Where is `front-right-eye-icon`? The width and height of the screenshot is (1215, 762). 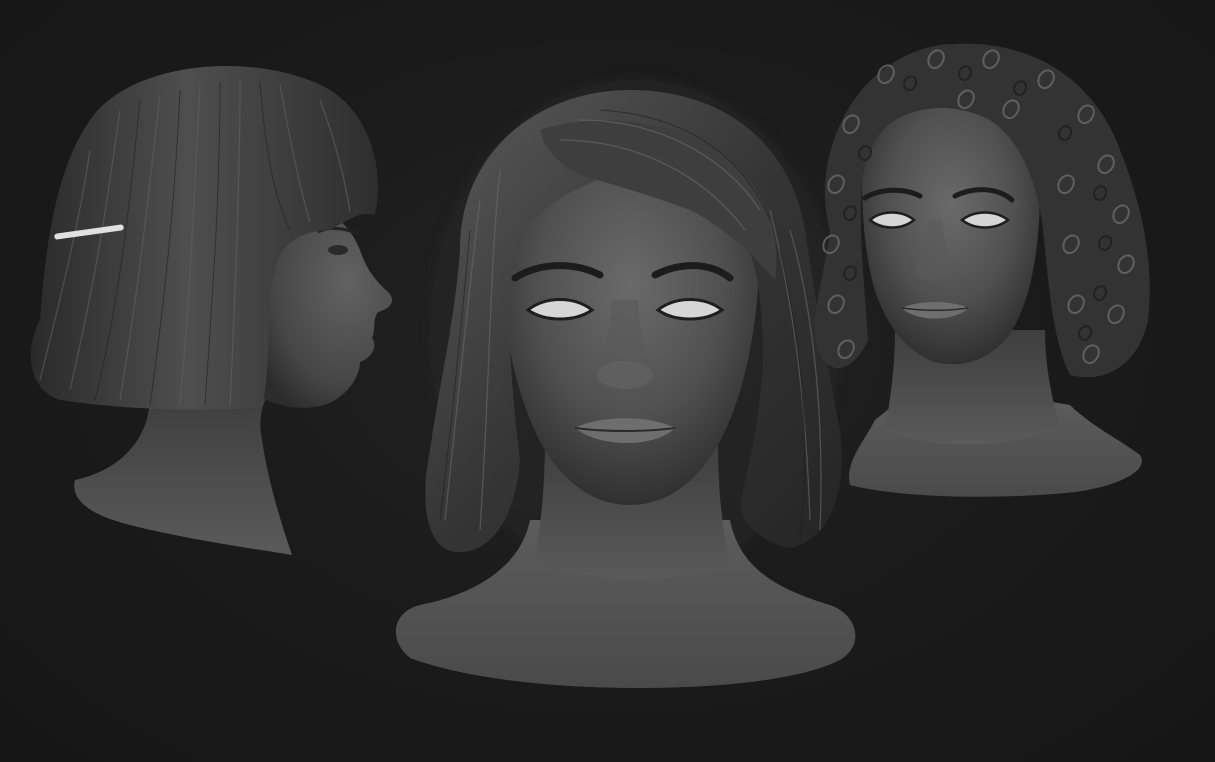 front-right-eye-icon is located at coordinates (690, 309).